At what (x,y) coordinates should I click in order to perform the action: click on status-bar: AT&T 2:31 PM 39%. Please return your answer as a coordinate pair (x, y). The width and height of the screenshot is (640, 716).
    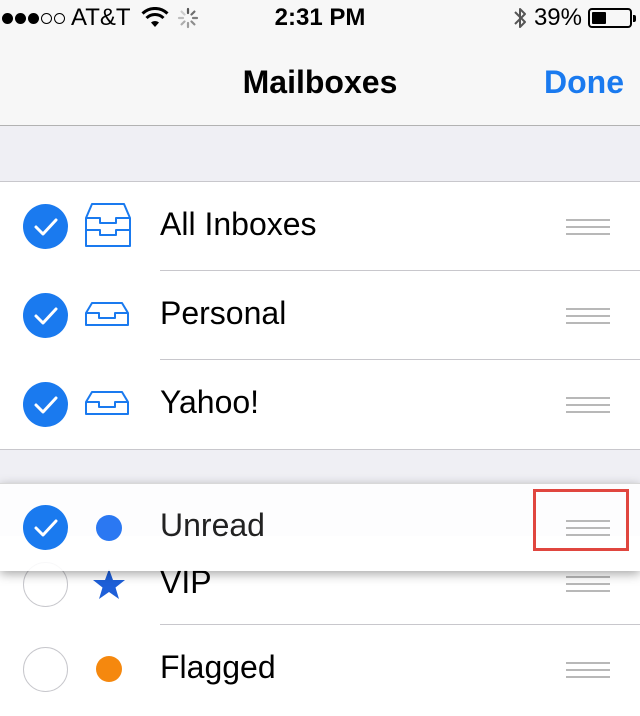
    Looking at the image, I should click on (320, 18).